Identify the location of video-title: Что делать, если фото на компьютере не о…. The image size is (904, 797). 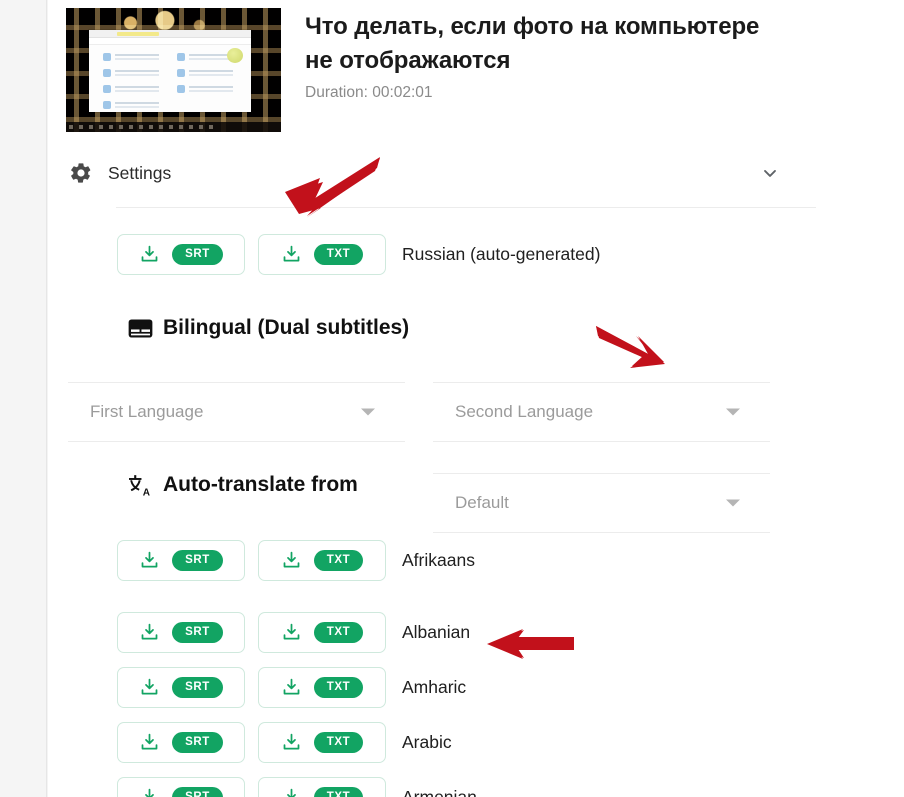
(532, 44).